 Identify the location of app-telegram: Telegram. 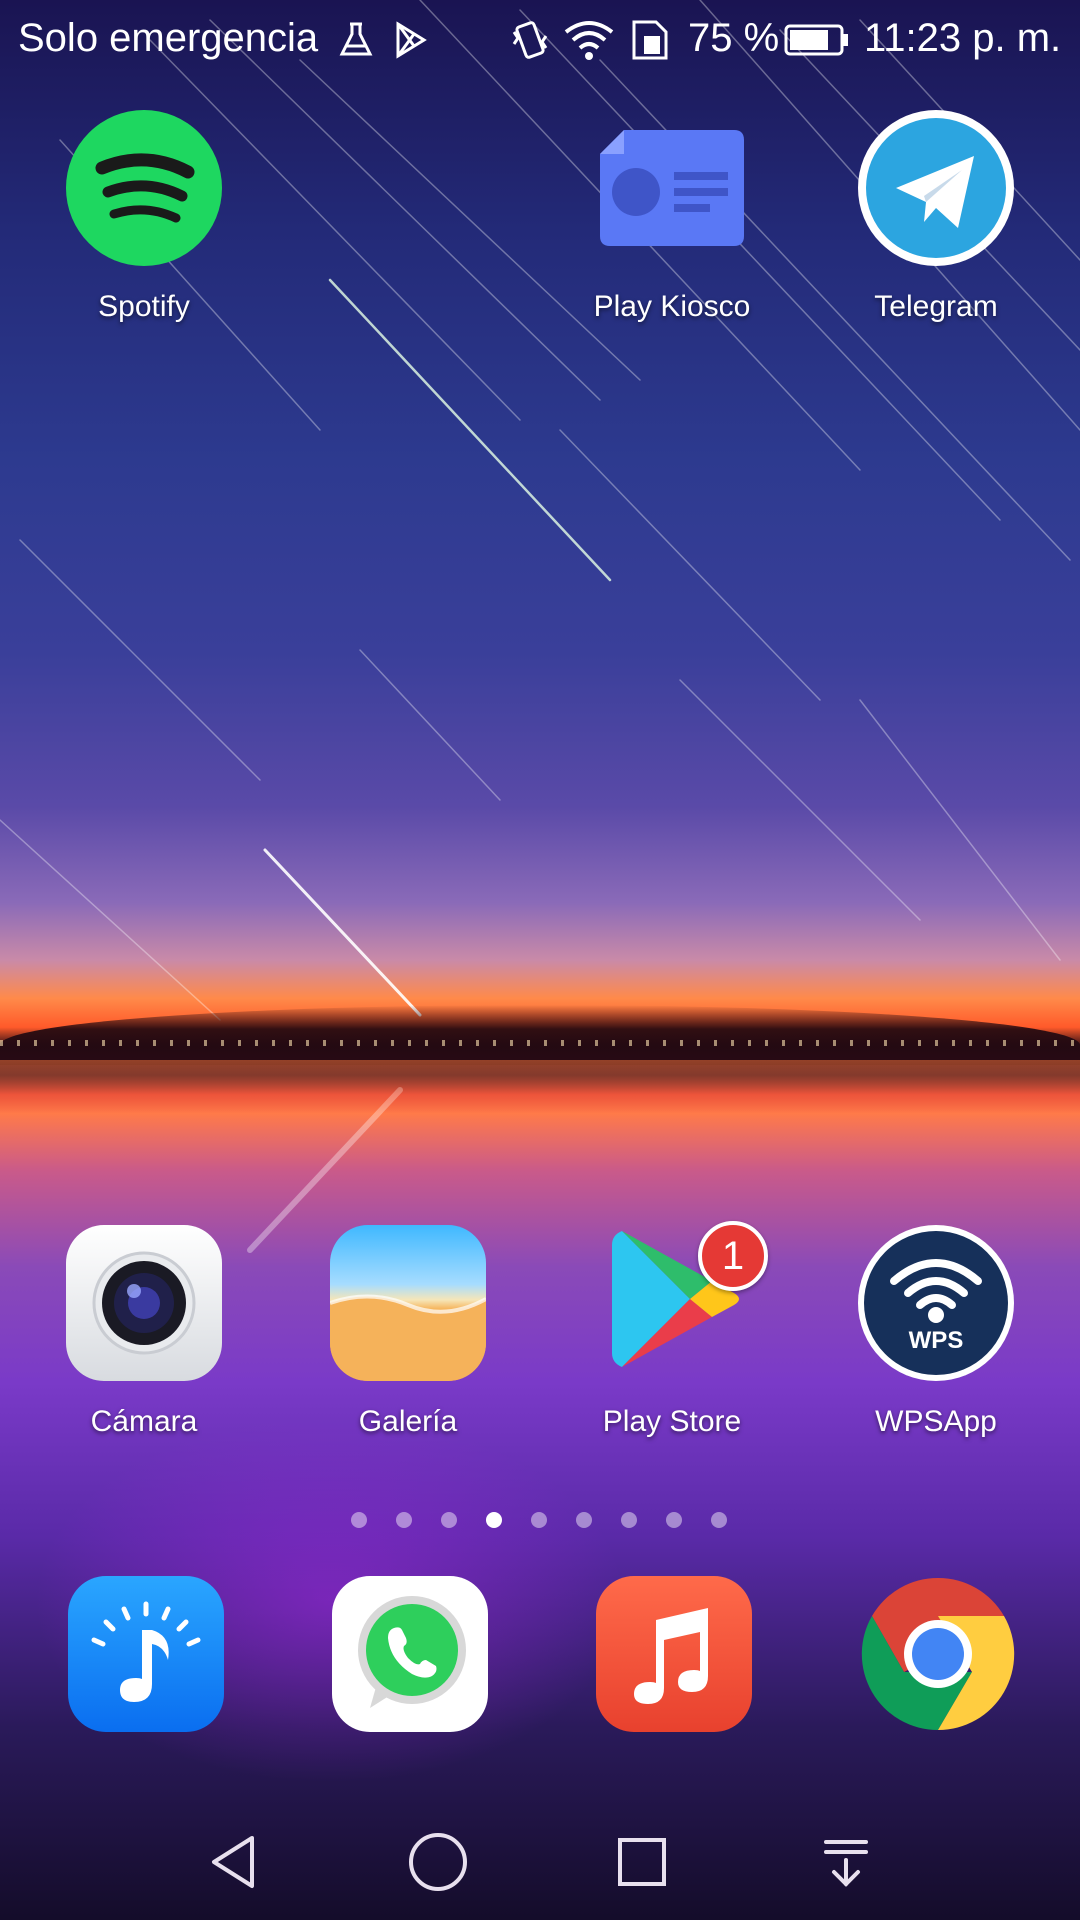
(936, 217).